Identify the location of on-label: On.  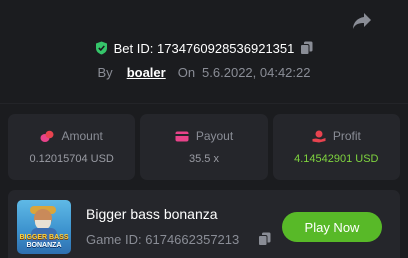
(186, 72).